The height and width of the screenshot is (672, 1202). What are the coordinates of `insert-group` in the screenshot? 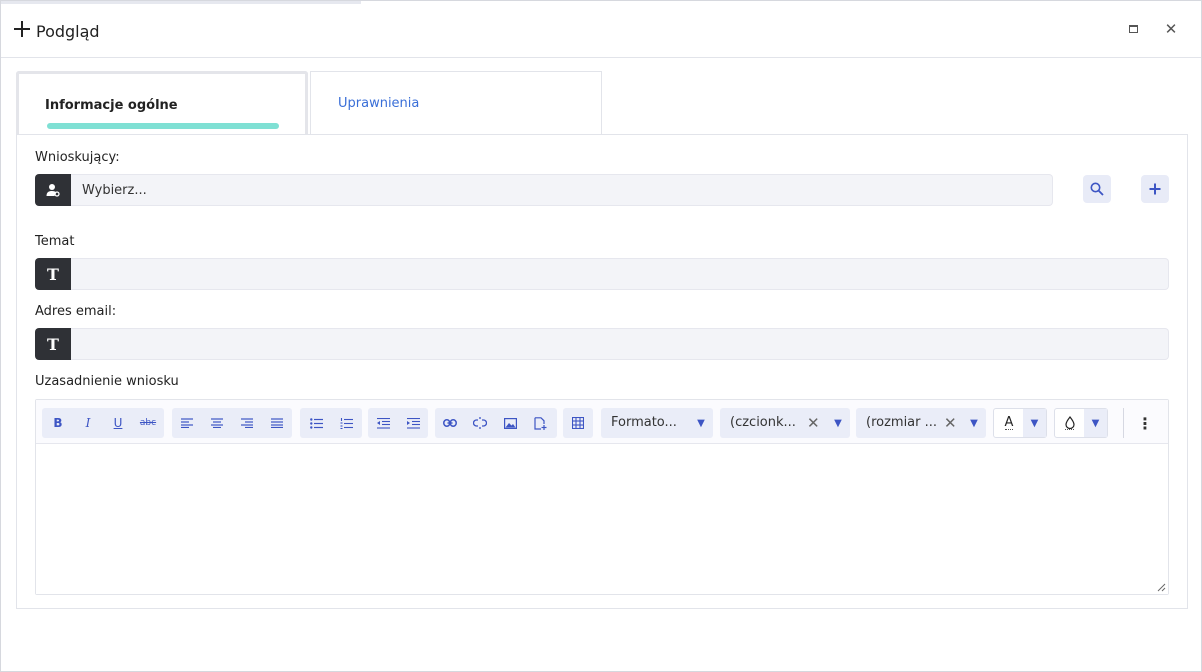 It's located at (496, 423).